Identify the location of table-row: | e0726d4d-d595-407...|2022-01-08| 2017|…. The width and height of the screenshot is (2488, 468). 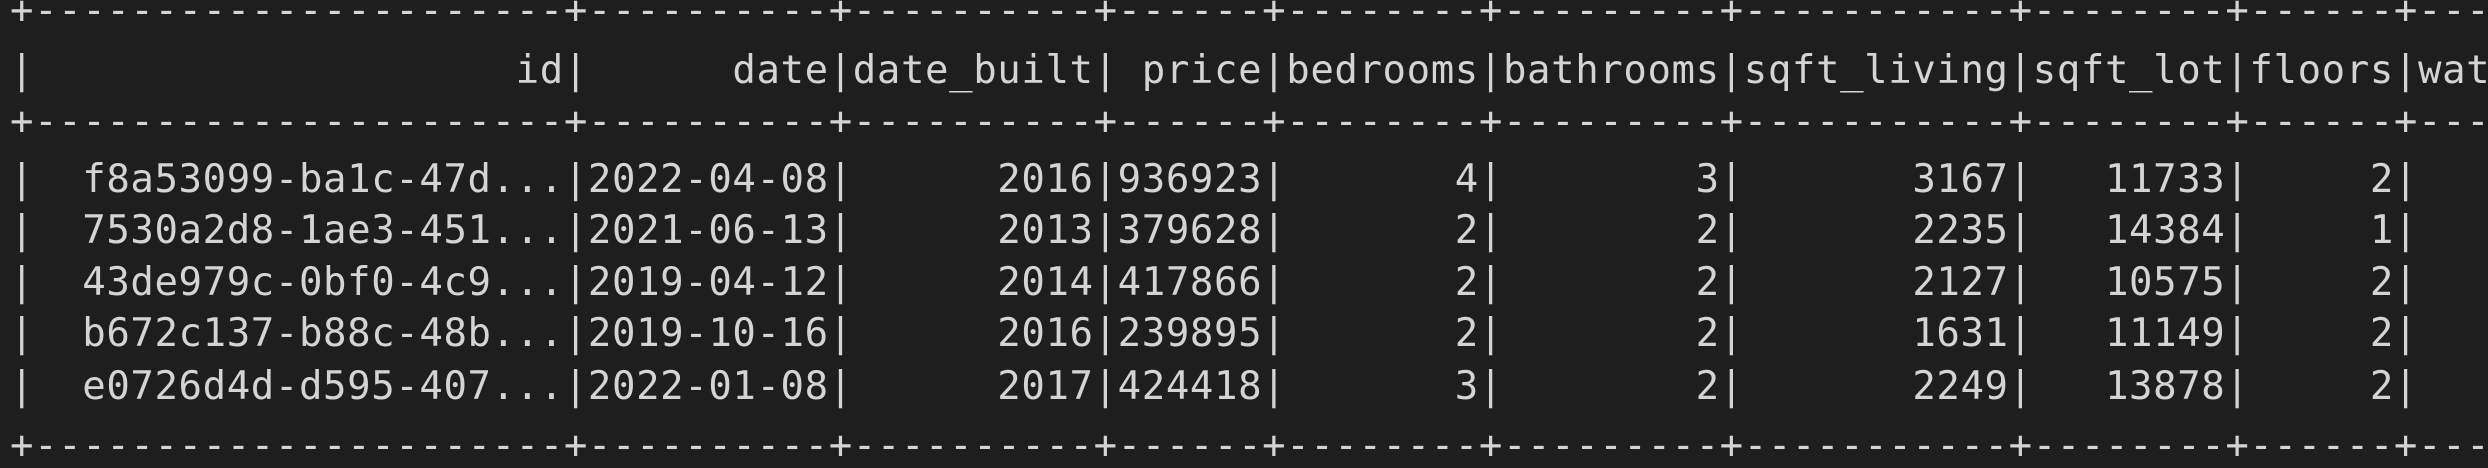
(1214, 386).